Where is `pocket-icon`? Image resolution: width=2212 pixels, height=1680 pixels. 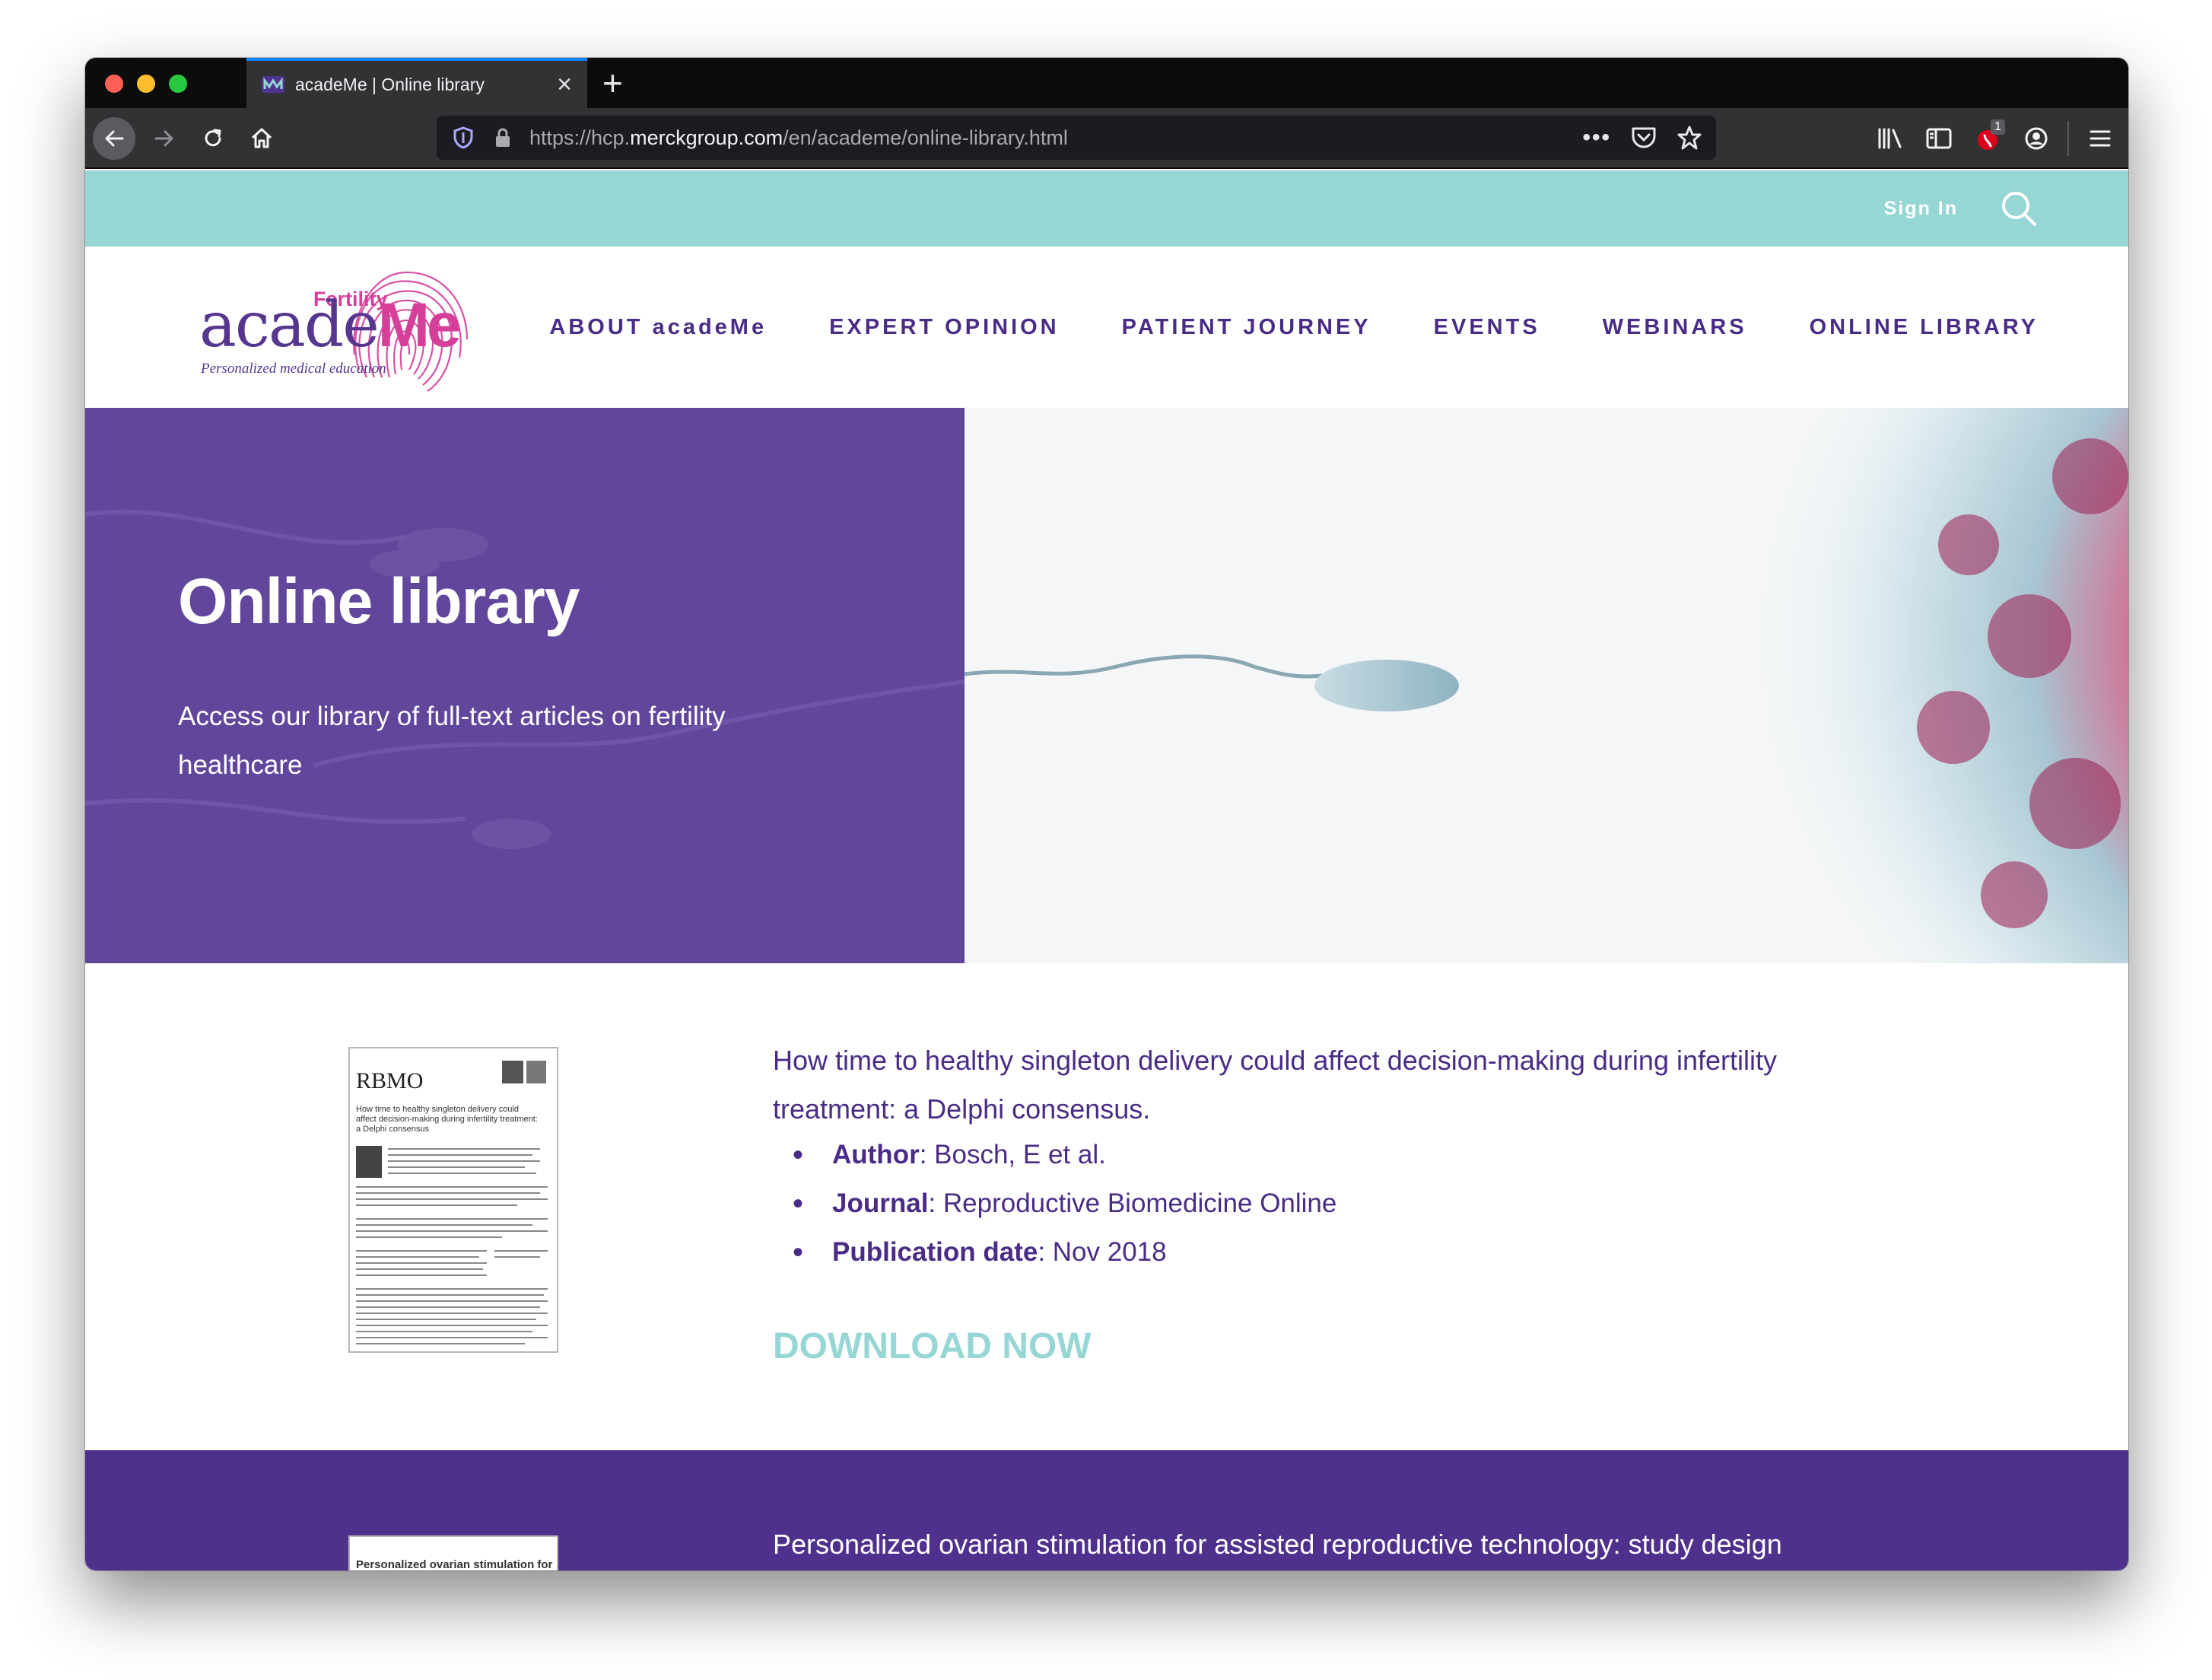 pocket-icon is located at coordinates (1644, 138).